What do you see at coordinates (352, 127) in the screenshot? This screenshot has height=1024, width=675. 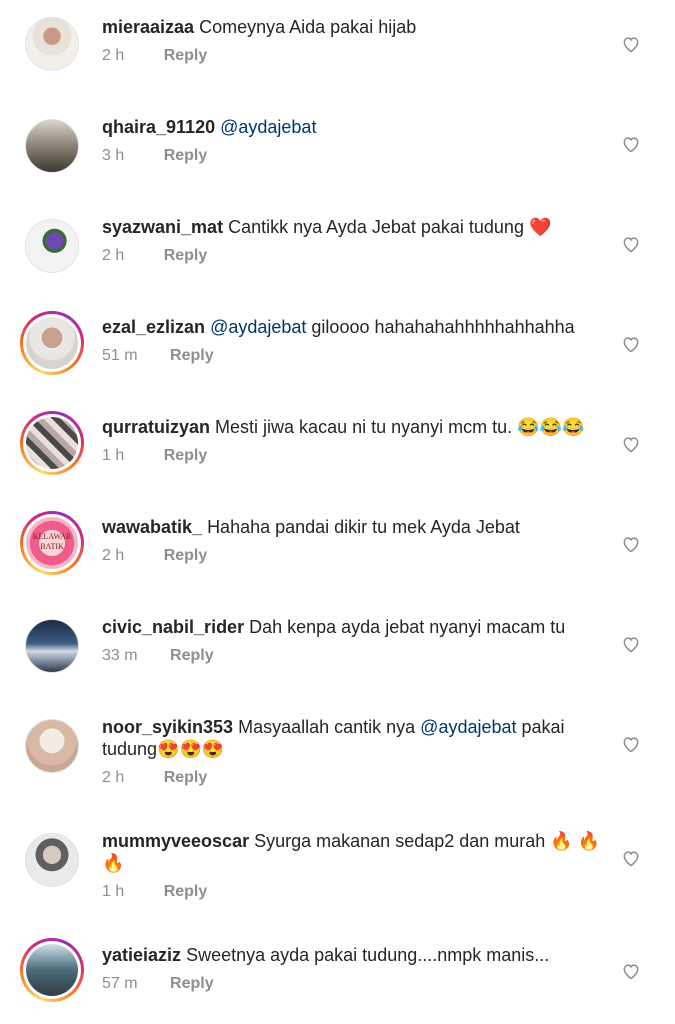 I see `comment-text: qhaira_91120 @aydajebat` at bounding box center [352, 127].